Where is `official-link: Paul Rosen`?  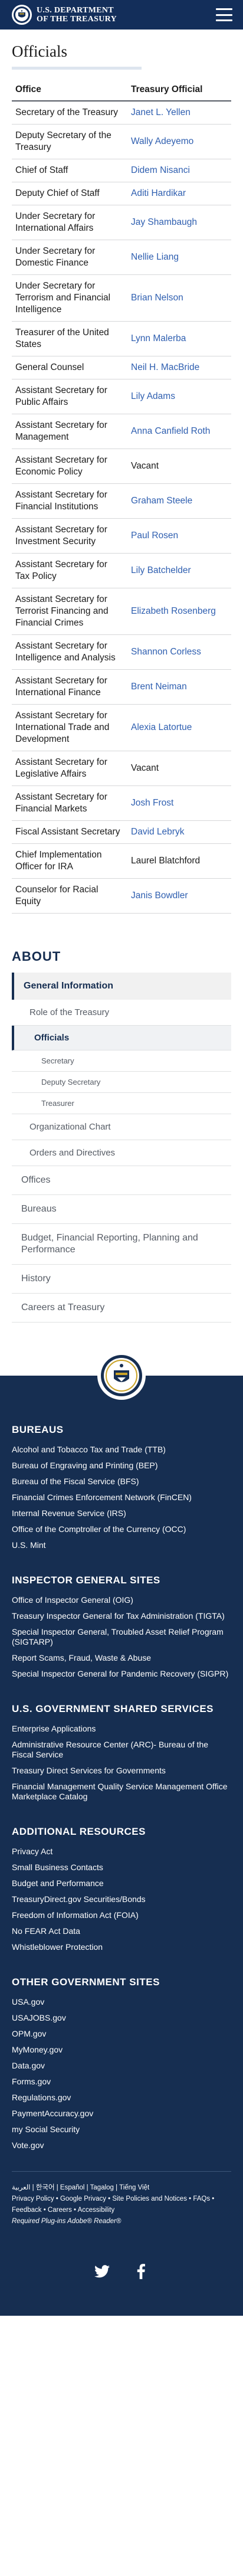 official-link: Paul Rosen is located at coordinates (154, 536).